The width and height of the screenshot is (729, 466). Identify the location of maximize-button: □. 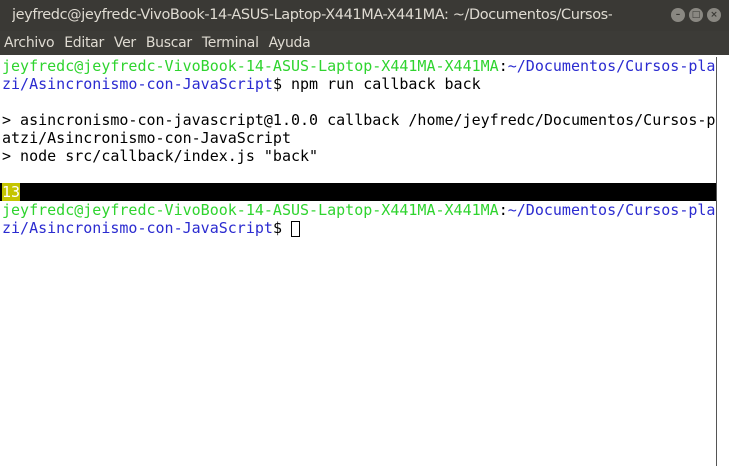
(696, 15).